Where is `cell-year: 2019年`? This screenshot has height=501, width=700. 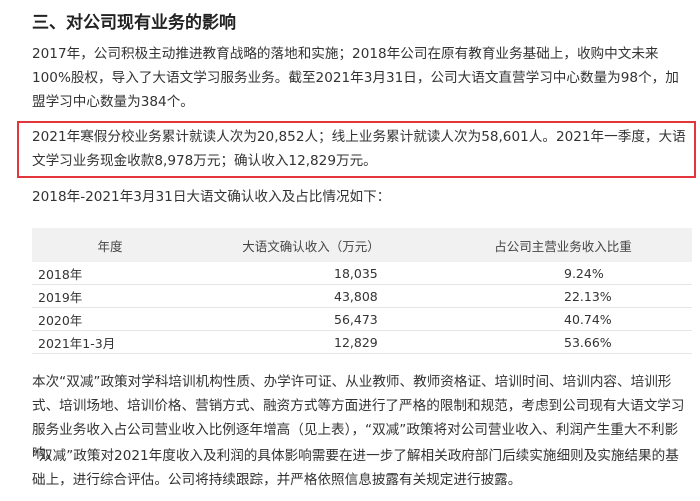
cell-year: 2019年 is located at coordinates (110, 296).